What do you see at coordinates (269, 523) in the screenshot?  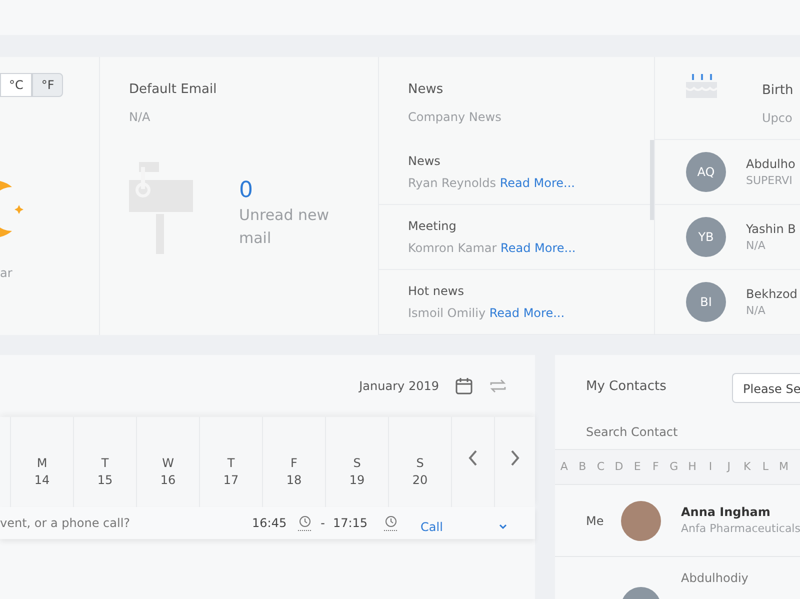 I see `start-time: 16:45` at bounding box center [269, 523].